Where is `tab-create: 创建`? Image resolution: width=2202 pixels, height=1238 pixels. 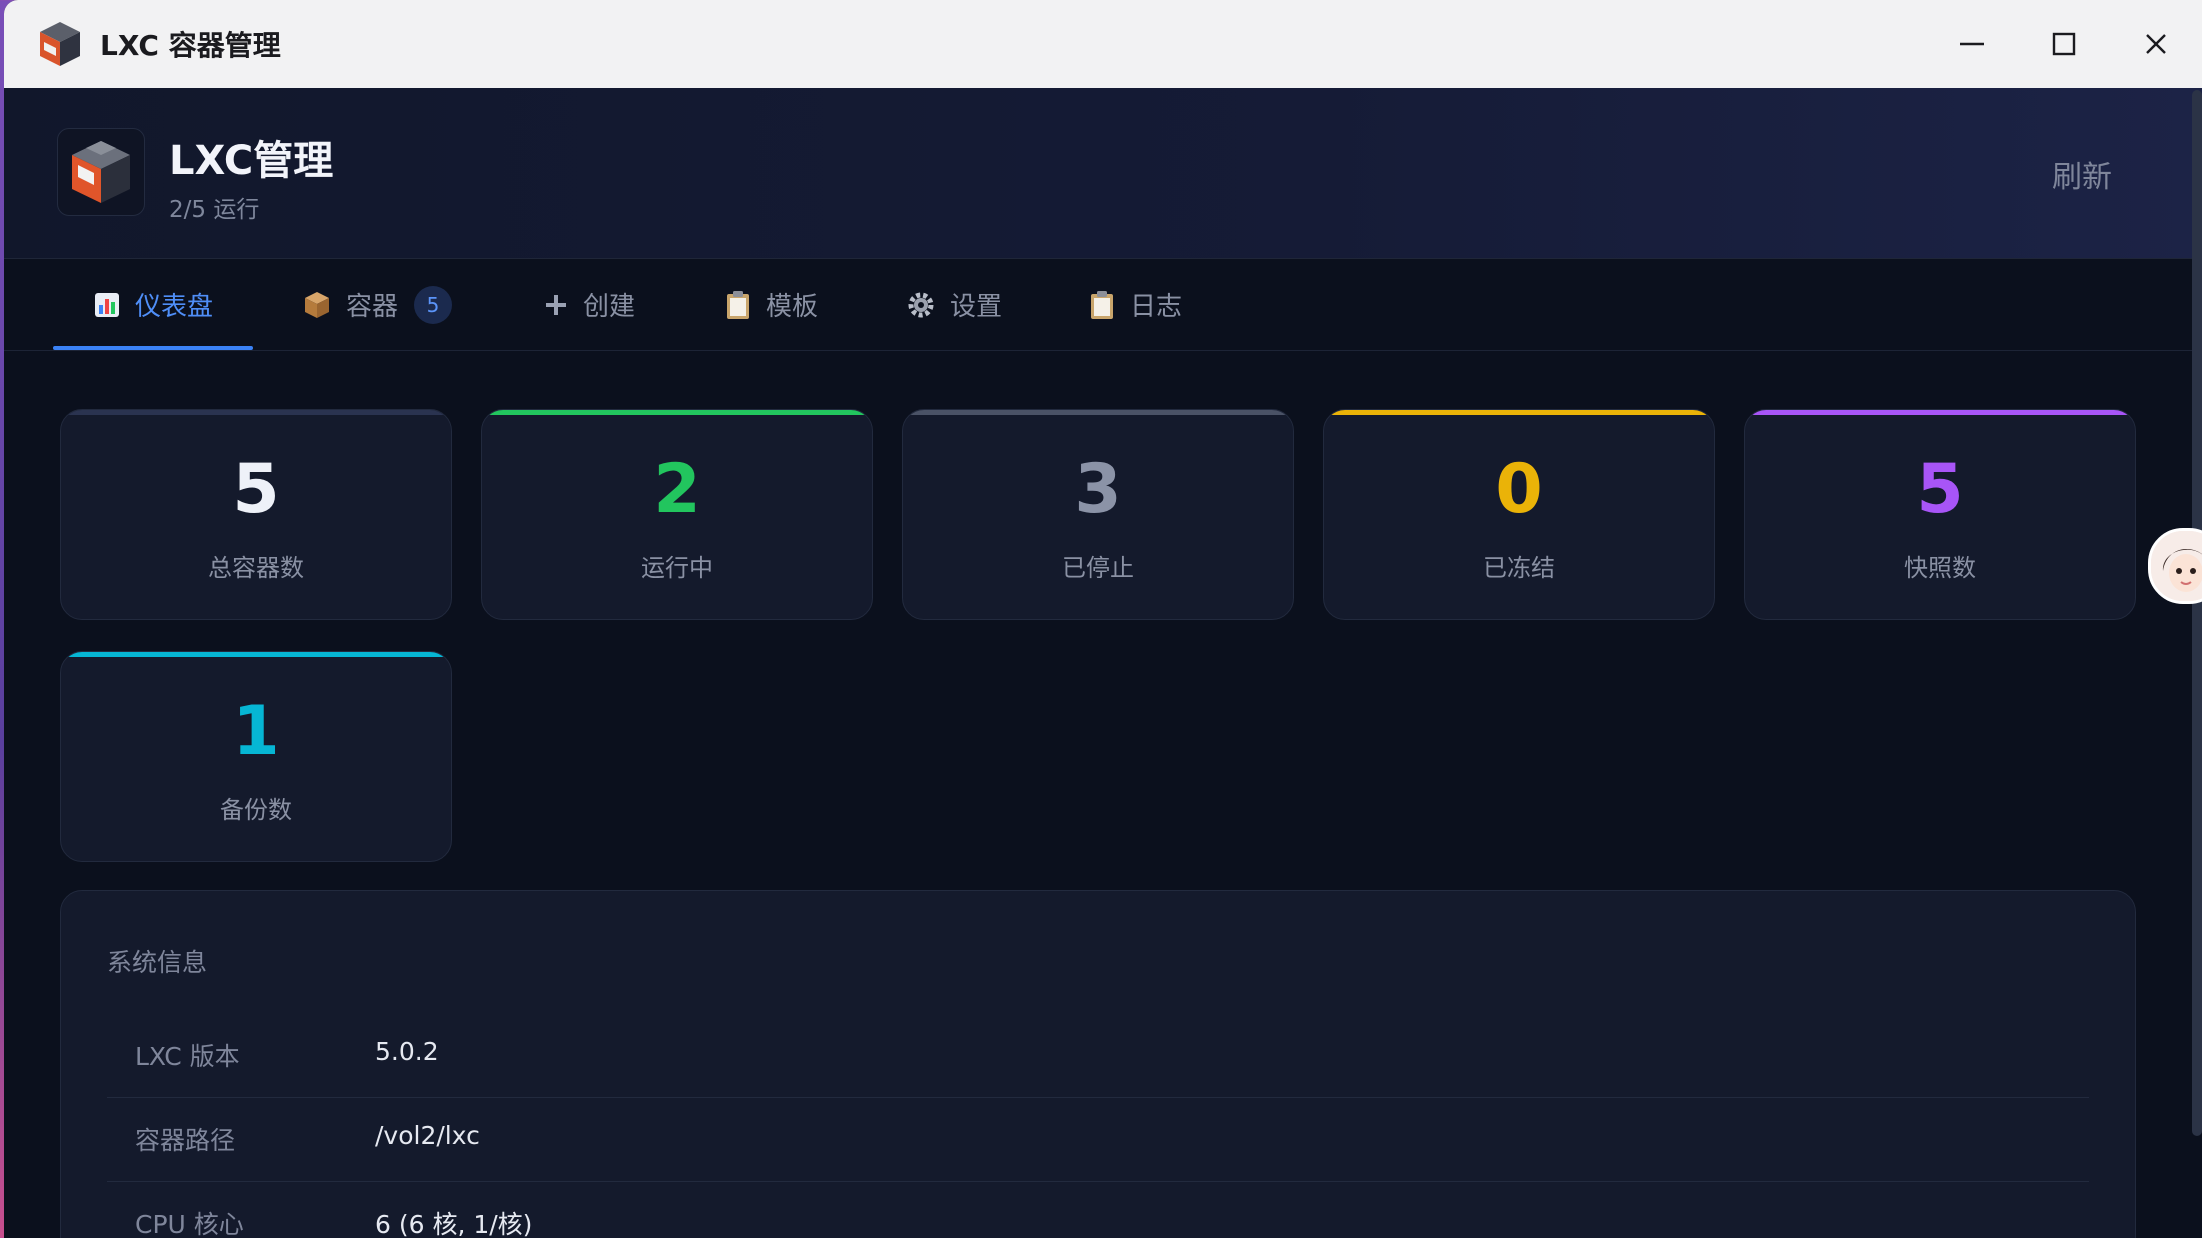 tab-create: 创建 is located at coordinates (589, 304).